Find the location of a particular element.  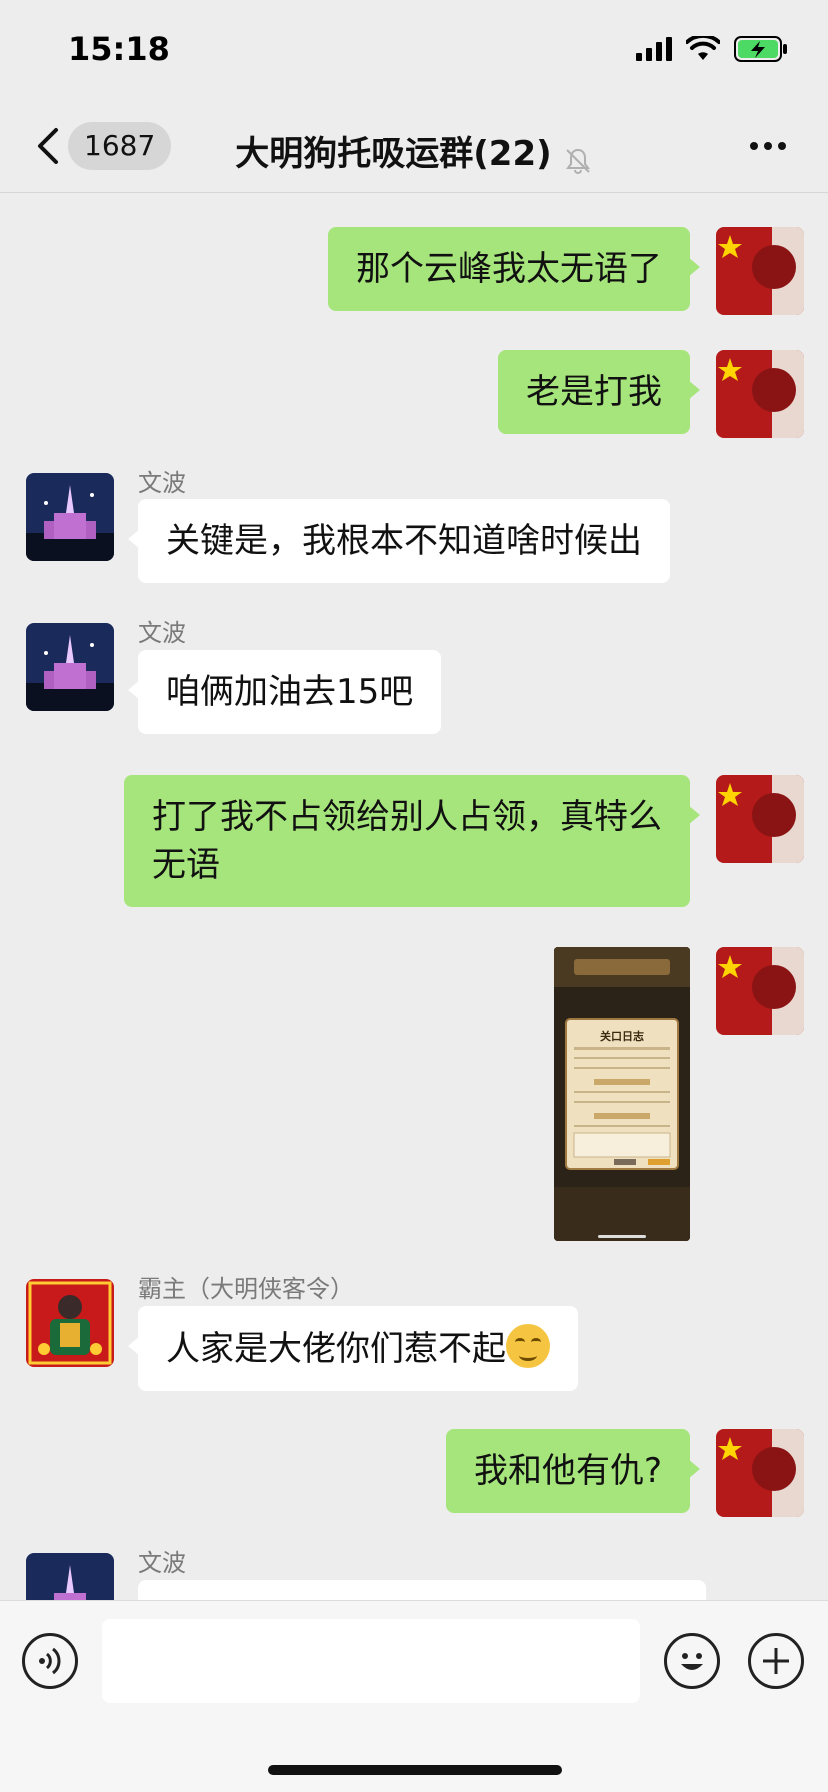

chat-title-wrap: 大明狗托吸运群(22) is located at coordinates (414, 151).